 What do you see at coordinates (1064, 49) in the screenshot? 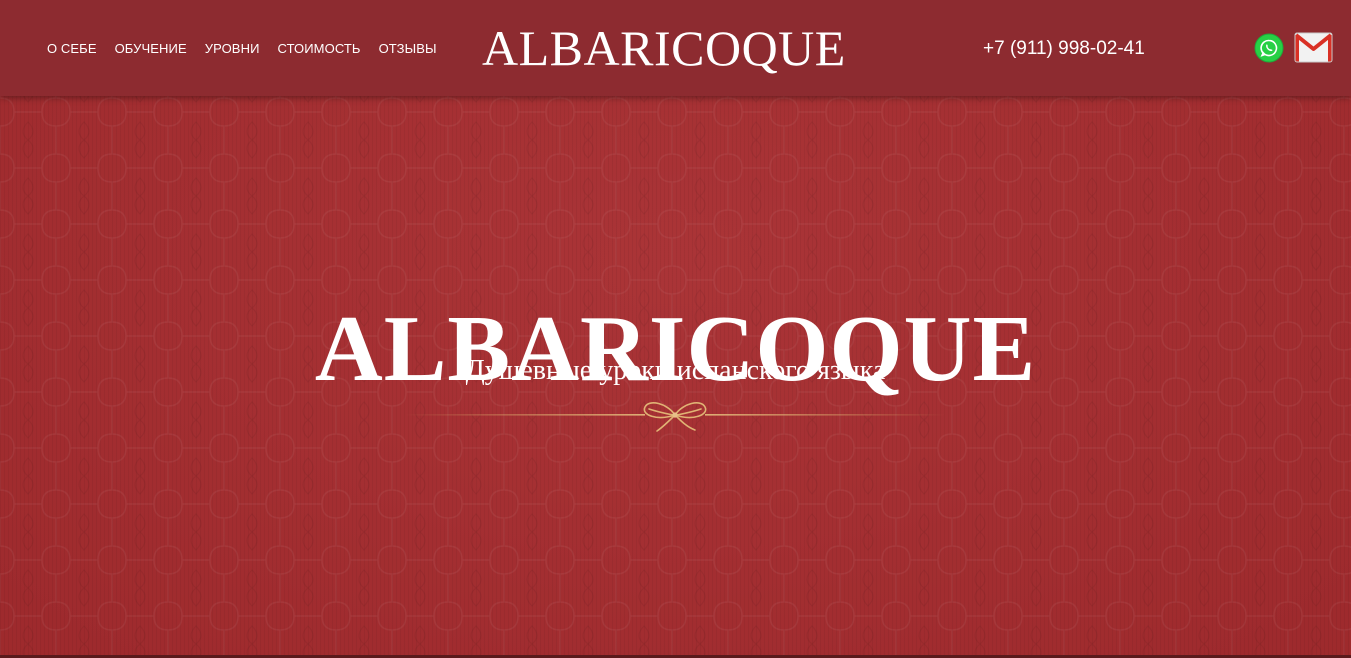
I see `phone-number: +7 (911) 998-02-41` at bounding box center [1064, 49].